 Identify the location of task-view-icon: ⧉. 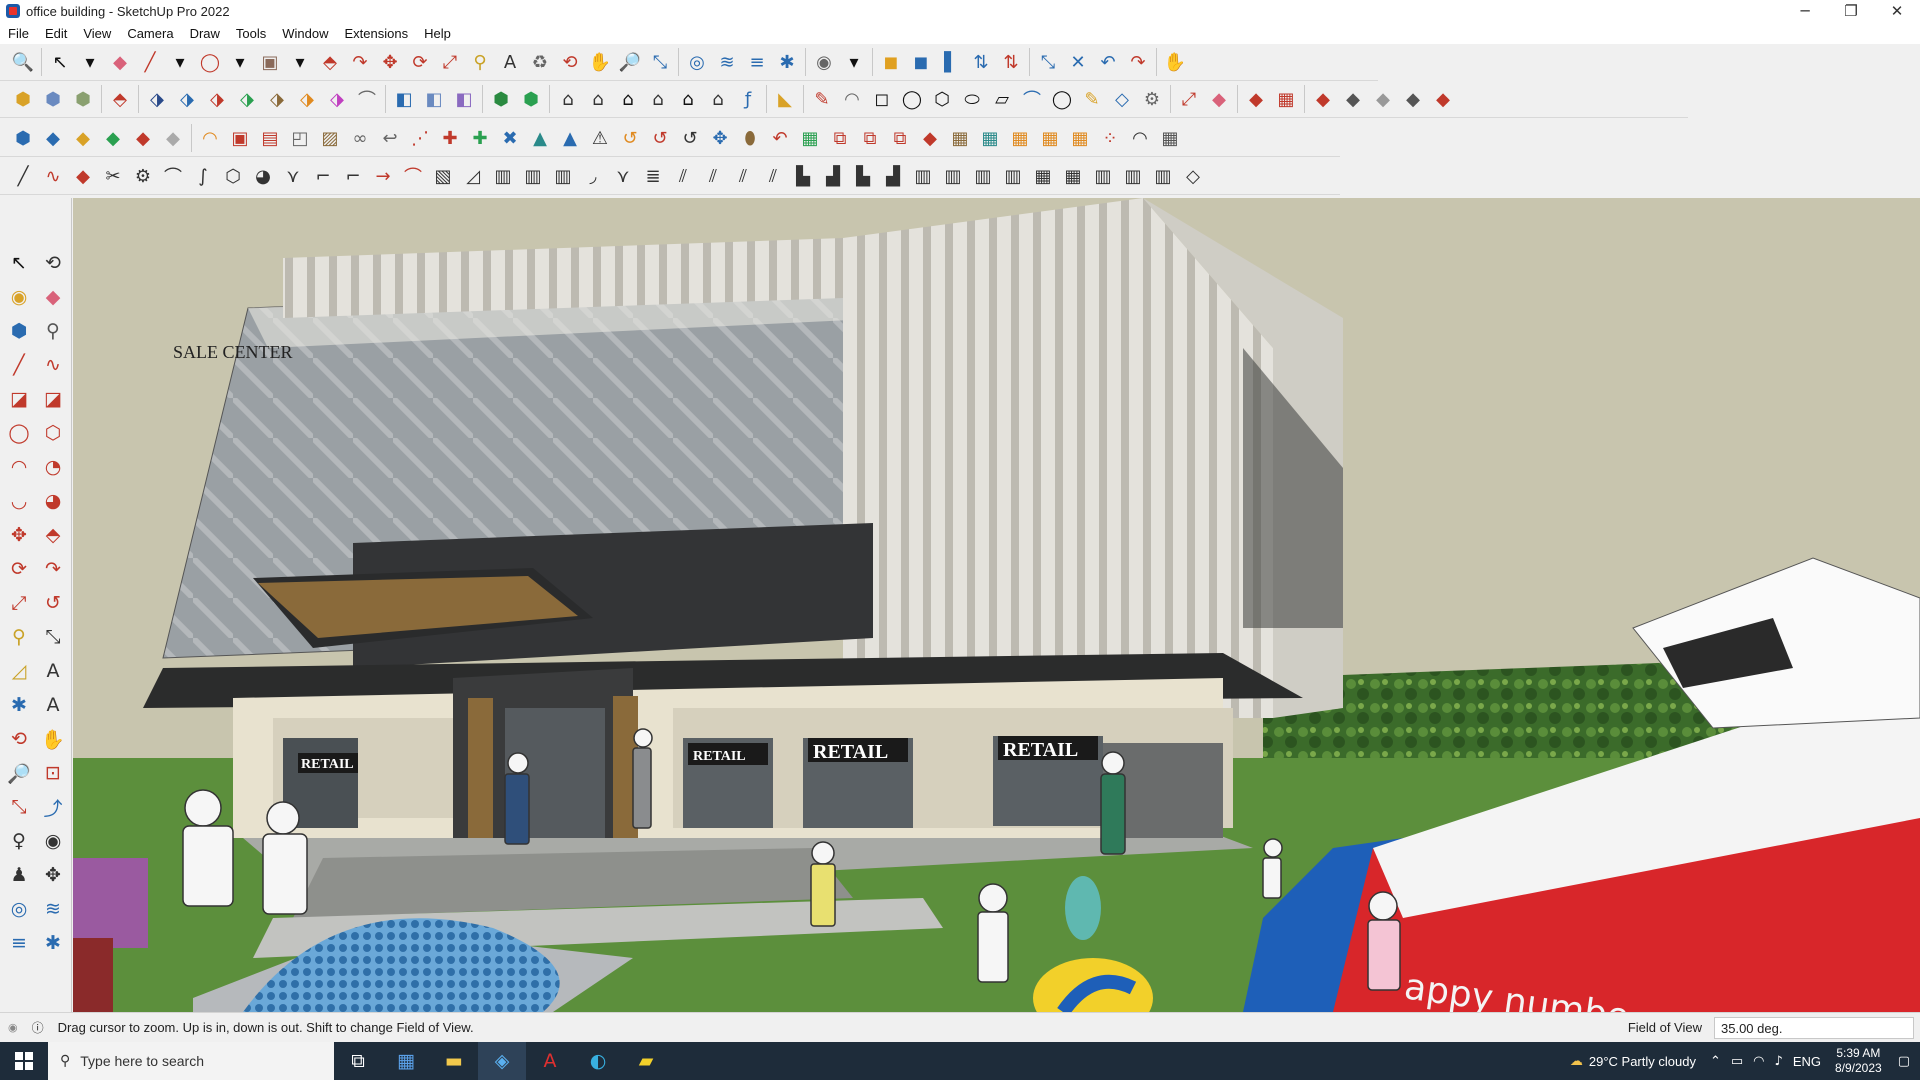
(358, 1061).